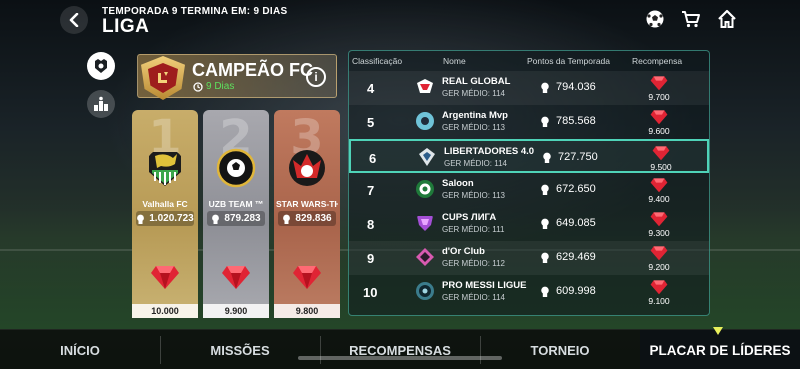 The image size is (800, 369). Describe the element at coordinates (484, 285) in the screenshot. I see `row-team-name: PRO MESSI LIGUE` at that location.